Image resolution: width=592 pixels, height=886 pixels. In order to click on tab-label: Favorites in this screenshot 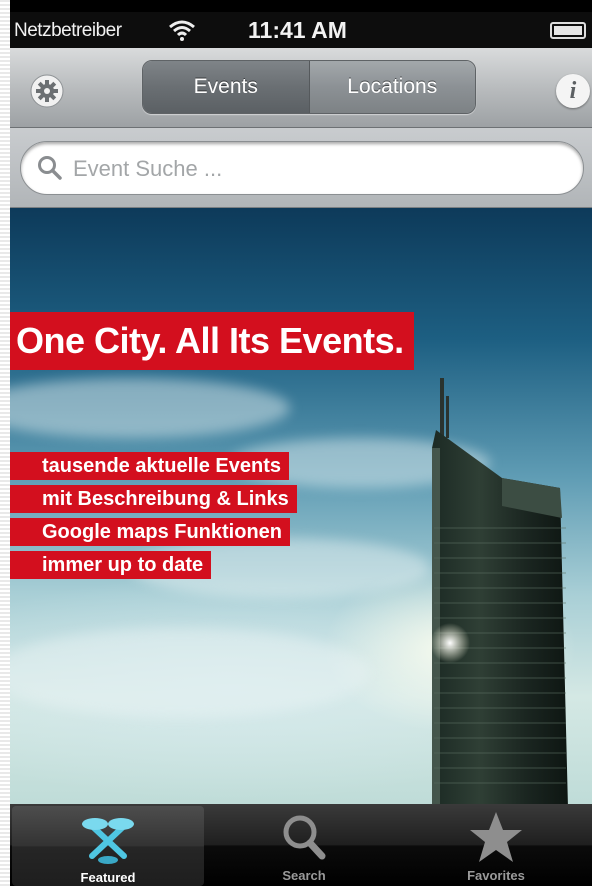, I will do `click(496, 875)`.